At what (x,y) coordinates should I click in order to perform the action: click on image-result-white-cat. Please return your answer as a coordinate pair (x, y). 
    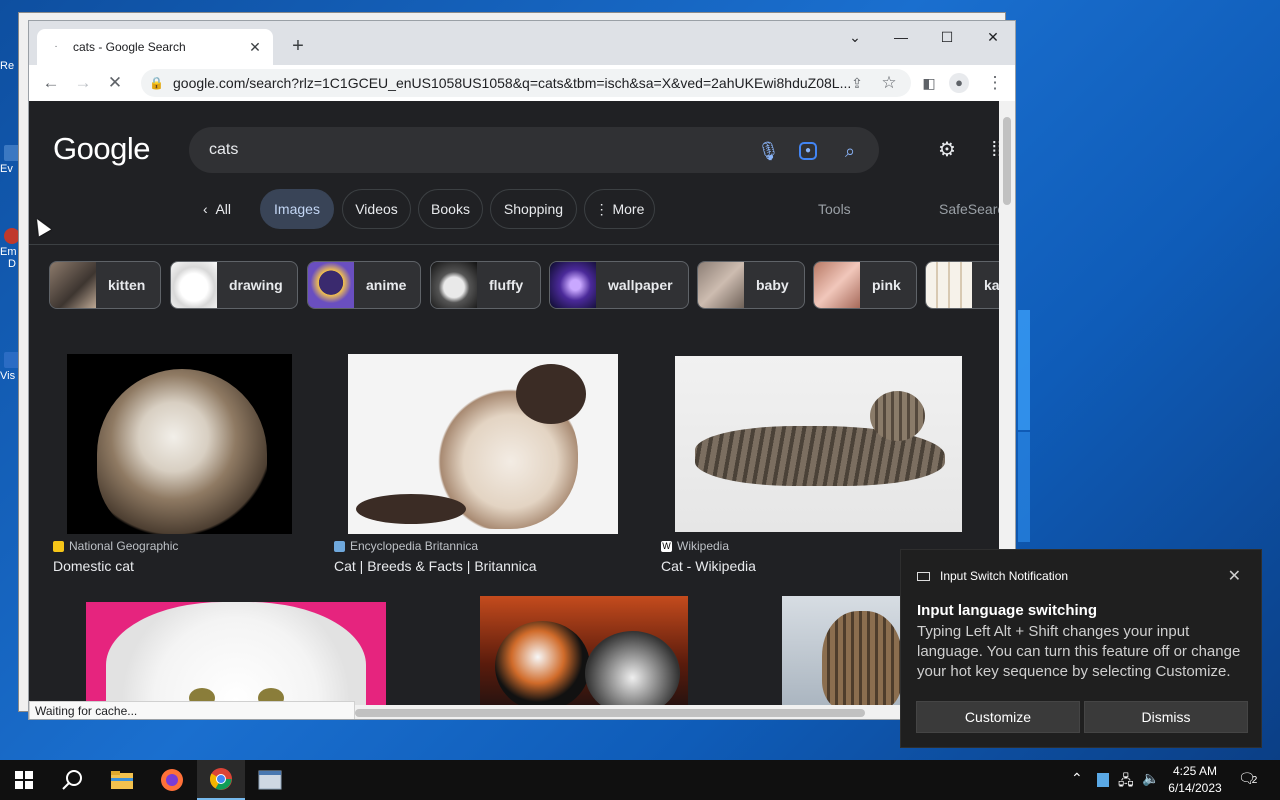
    Looking at the image, I should click on (236, 655).